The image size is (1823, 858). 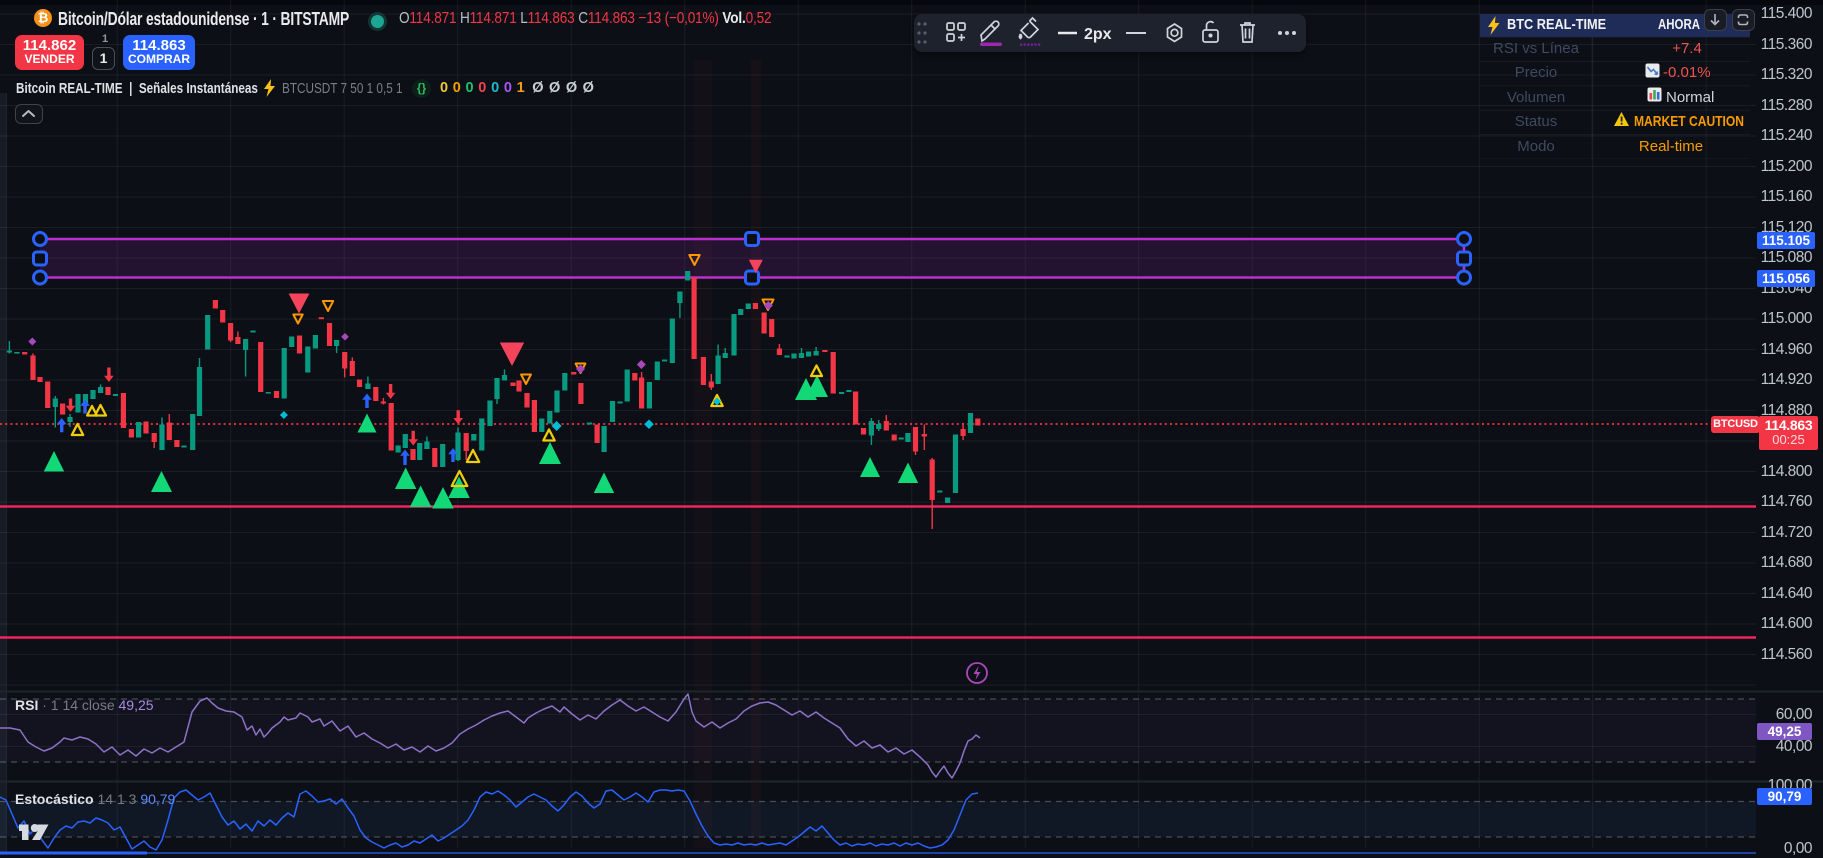 What do you see at coordinates (1098, 34) in the screenshot?
I see `svg-text: 2px` at bounding box center [1098, 34].